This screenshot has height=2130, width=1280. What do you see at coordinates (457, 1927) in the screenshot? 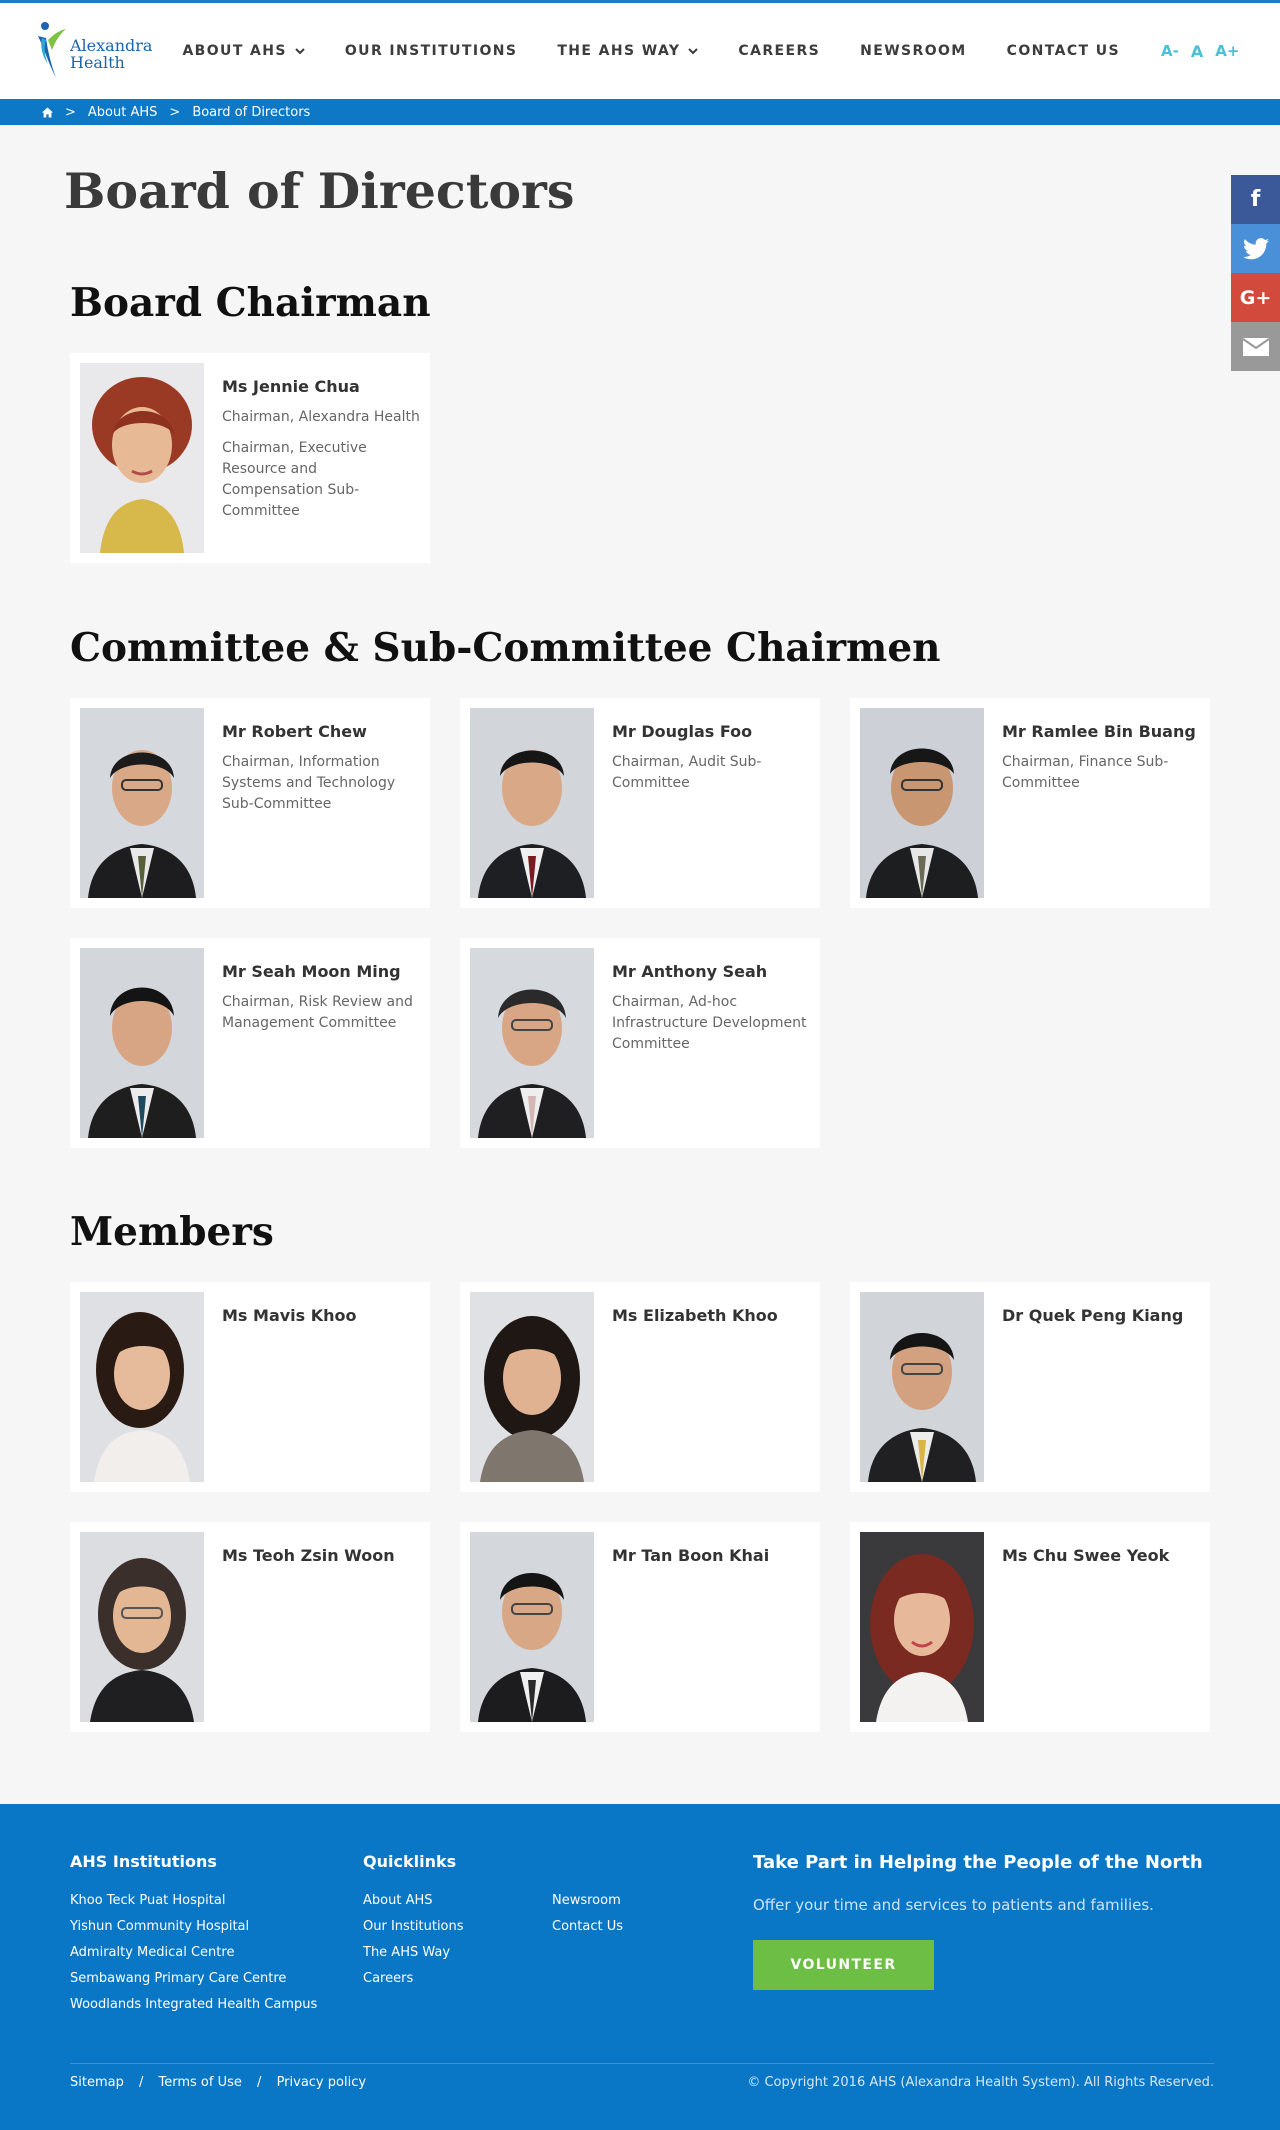
I see `footer-link-our-institutions: Our Institutions` at bounding box center [457, 1927].